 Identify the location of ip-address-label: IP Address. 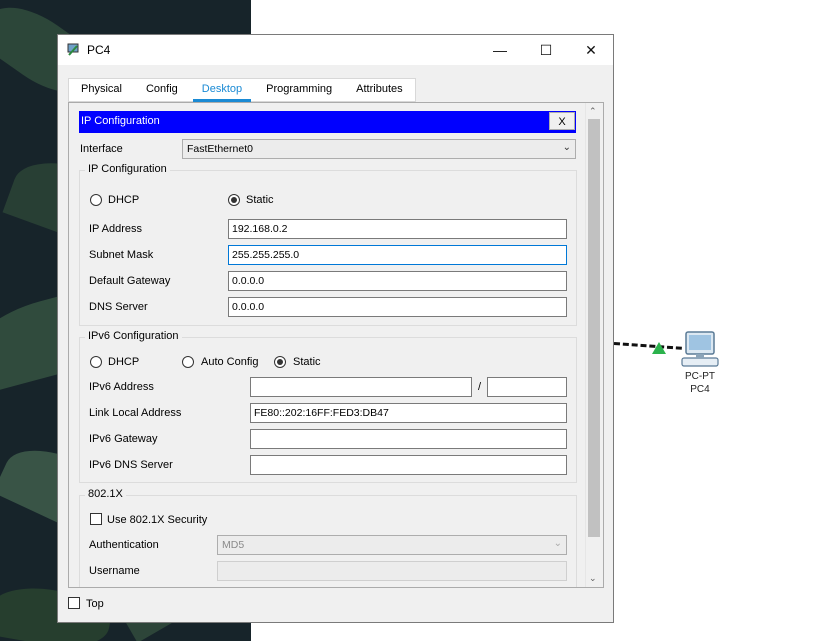
(115, 229).